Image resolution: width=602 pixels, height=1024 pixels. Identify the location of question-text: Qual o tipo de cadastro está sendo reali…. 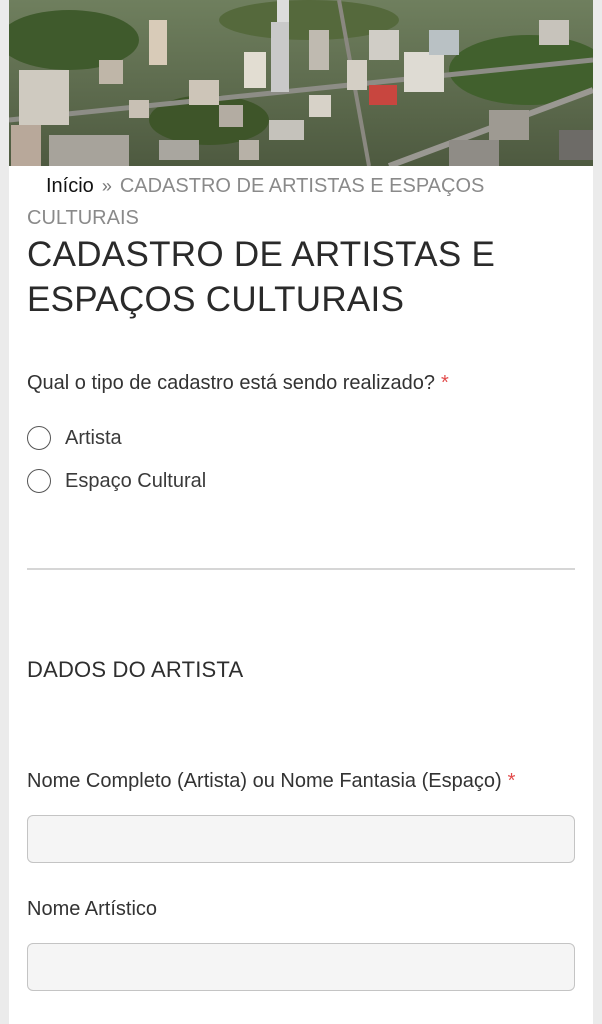
(231, 383).